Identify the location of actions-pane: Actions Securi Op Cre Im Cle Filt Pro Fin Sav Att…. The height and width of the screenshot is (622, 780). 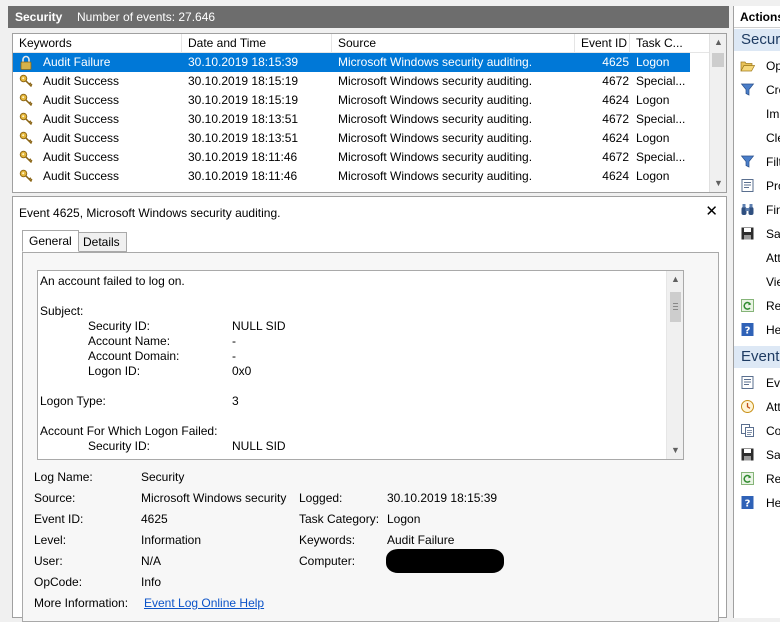
(756, 312).